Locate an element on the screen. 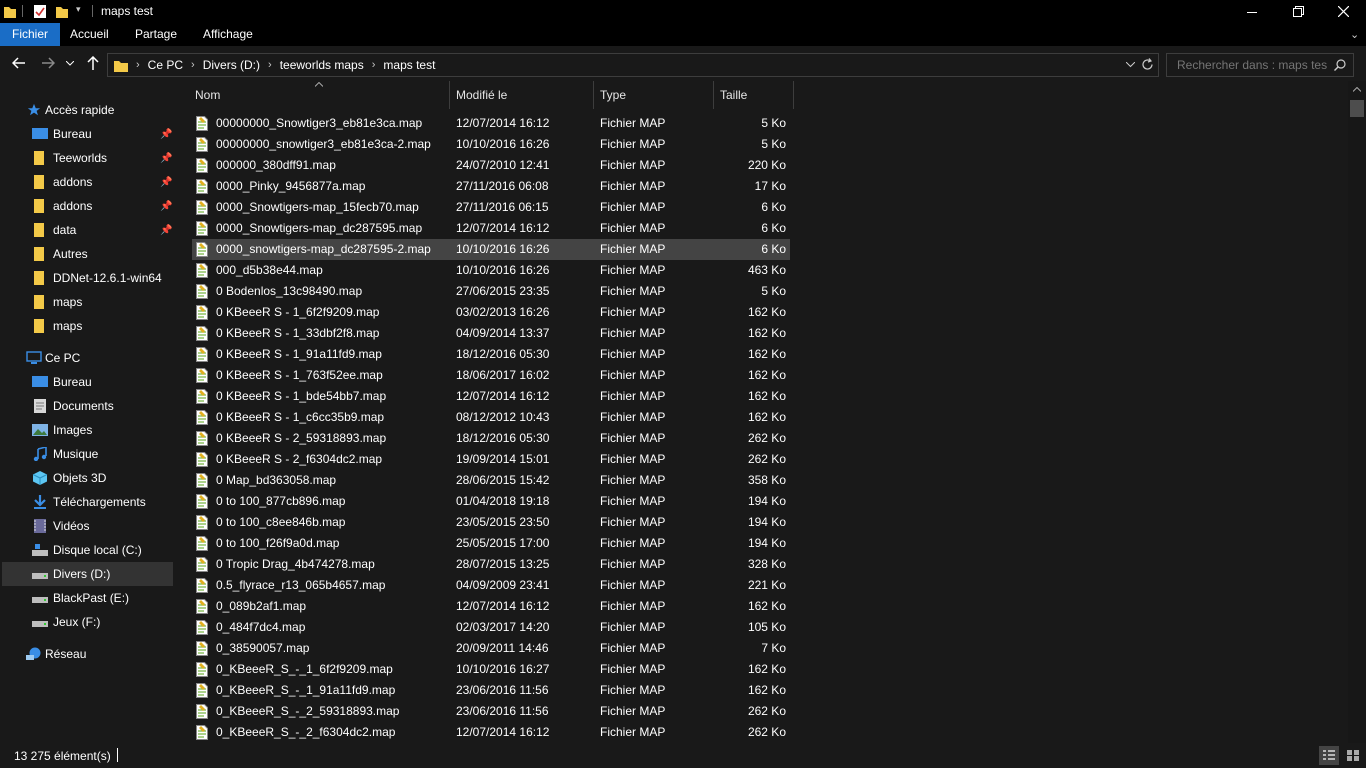  nav-quick-item: data 📌 is located at coordinates (87, 230).